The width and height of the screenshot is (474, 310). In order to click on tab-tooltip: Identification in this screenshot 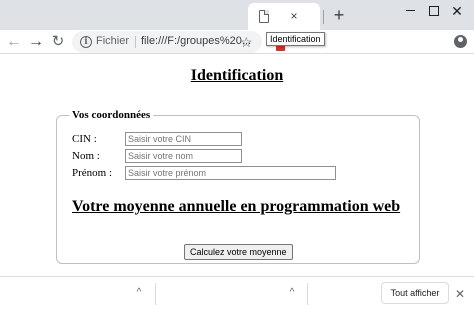, I will do `click(295, 39)`.